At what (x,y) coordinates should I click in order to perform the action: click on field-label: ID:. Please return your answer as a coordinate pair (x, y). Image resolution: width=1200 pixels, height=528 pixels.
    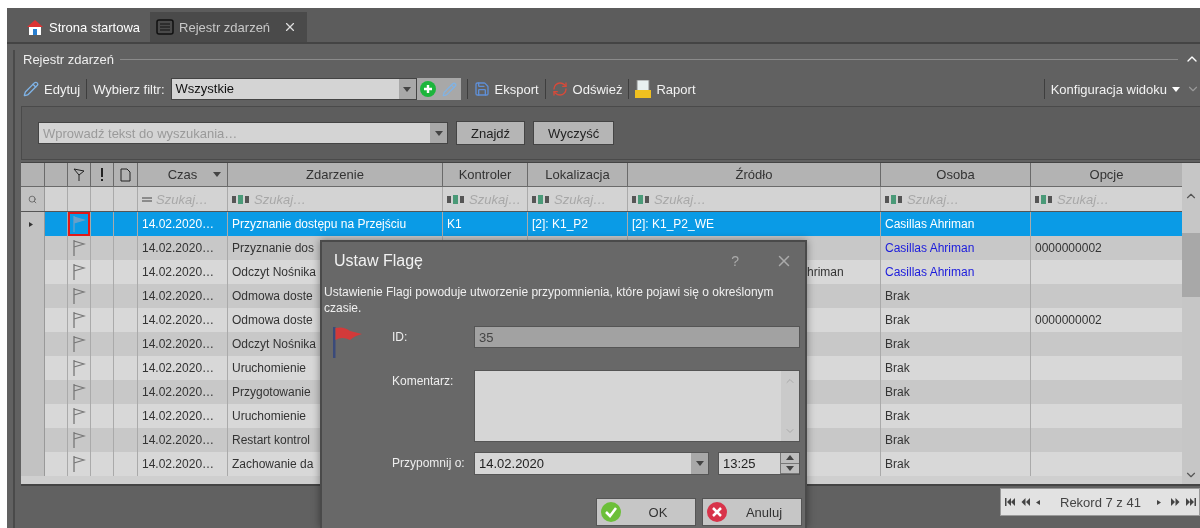
    Looking at the image, I should click on (400, 336).